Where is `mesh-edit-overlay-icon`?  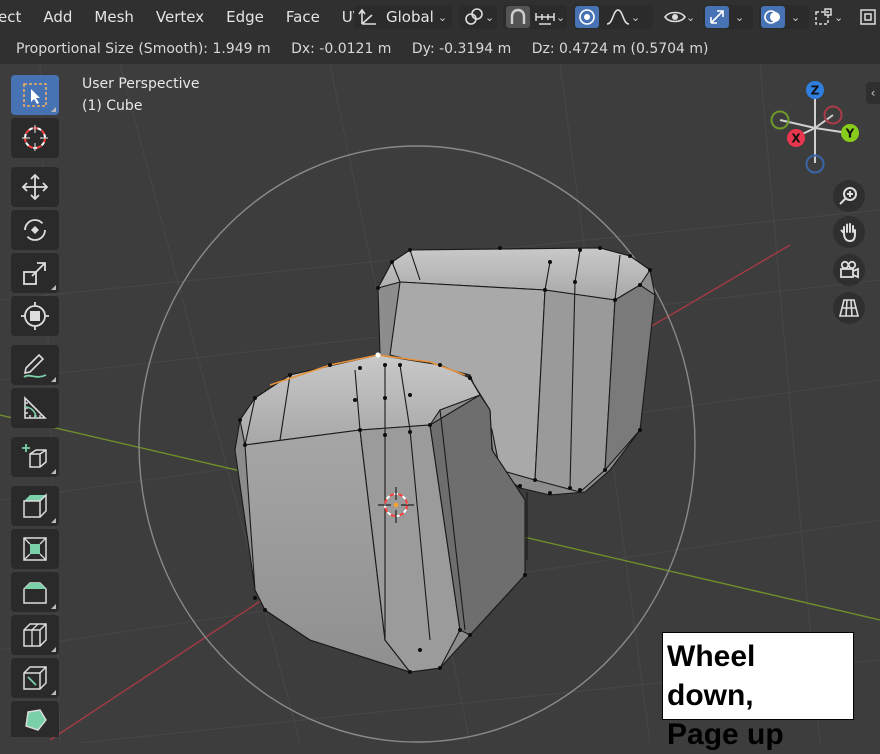
mesh-edit-overlay-icon is located at coordinates (823, 16).